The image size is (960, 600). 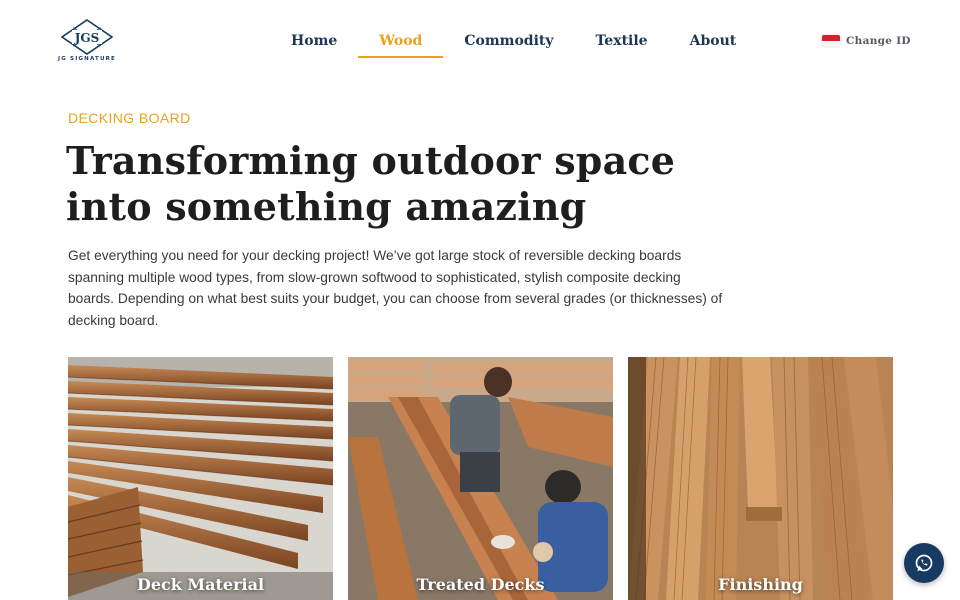 I want to click on language-switcher: Change ID, so click(x=866, y=41).